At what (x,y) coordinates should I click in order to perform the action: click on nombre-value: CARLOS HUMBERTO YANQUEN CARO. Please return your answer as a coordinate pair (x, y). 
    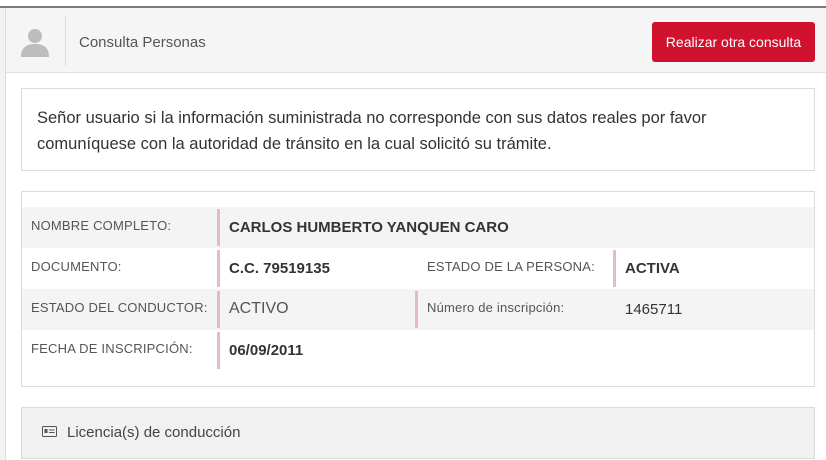
    Looking at the image, I should click on (369, 227).